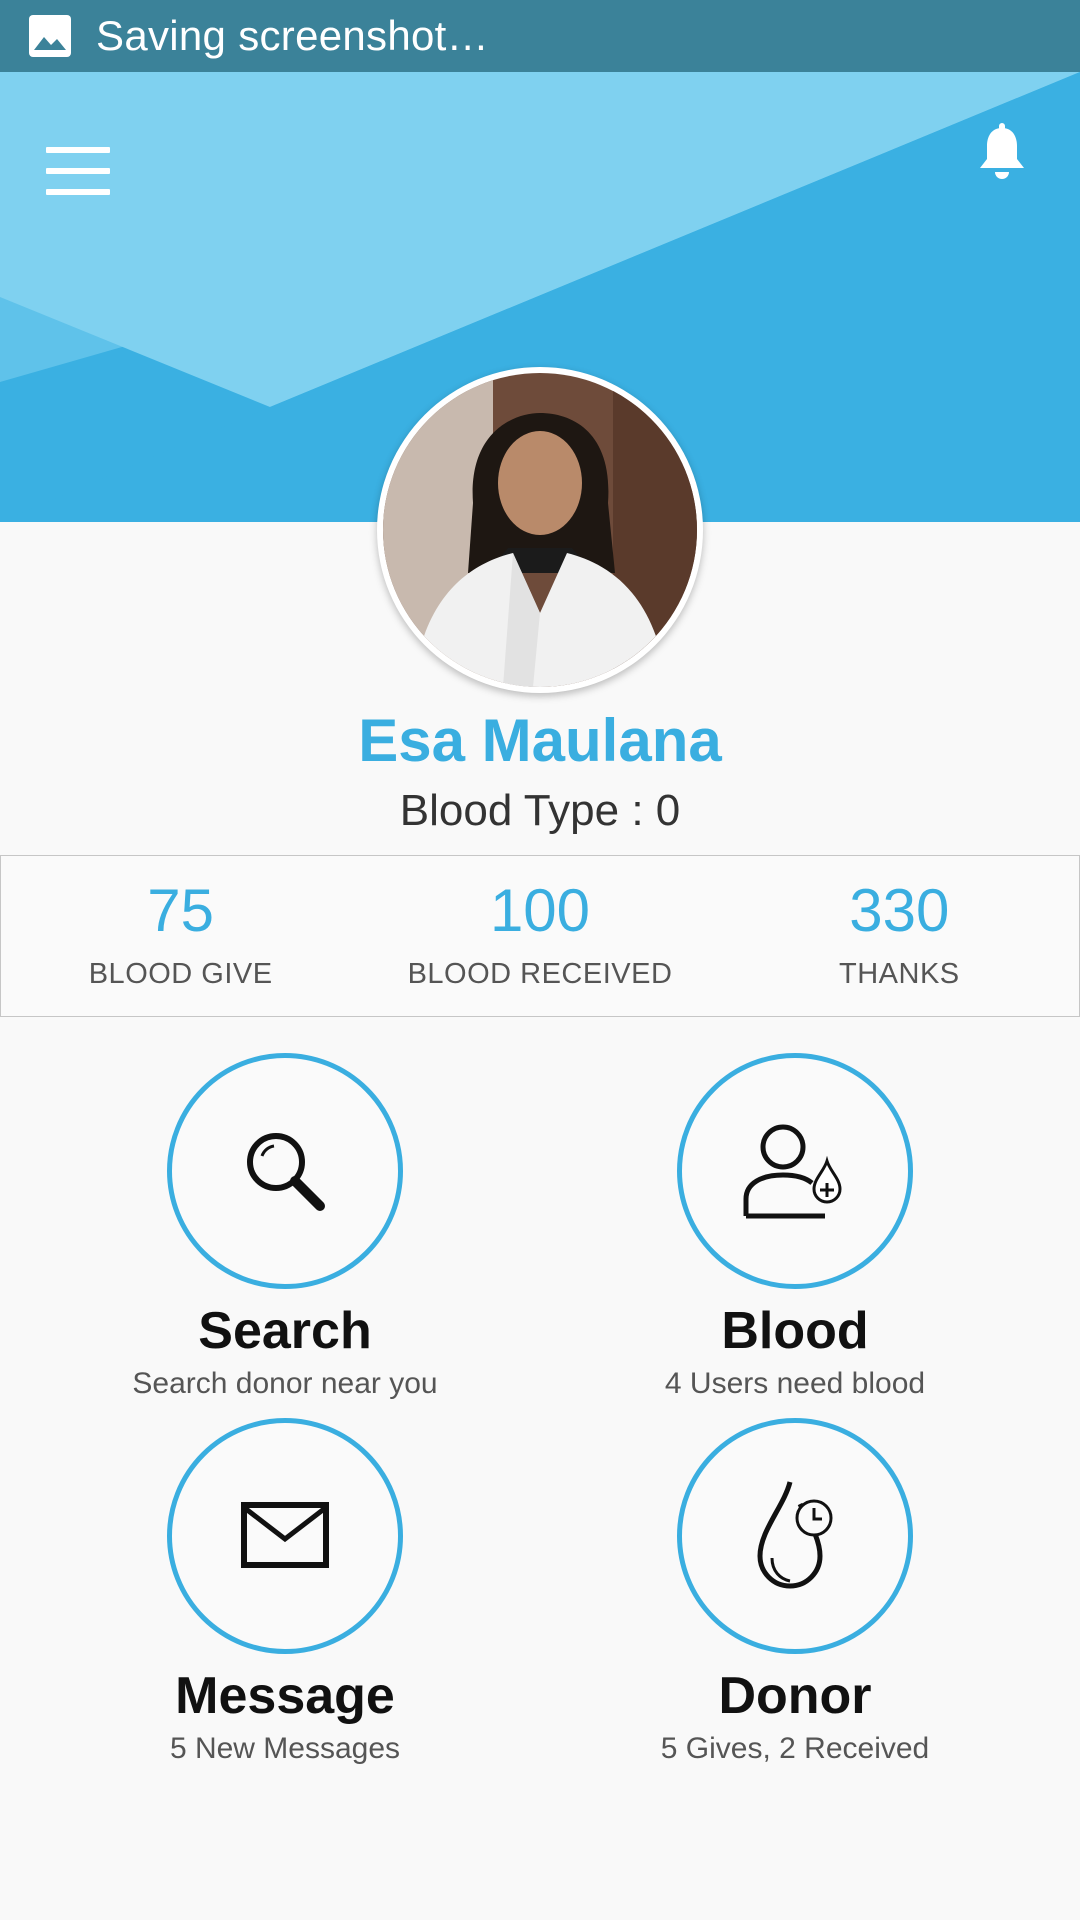  I want to click on tile-title: Blood, so click(795, 1331).